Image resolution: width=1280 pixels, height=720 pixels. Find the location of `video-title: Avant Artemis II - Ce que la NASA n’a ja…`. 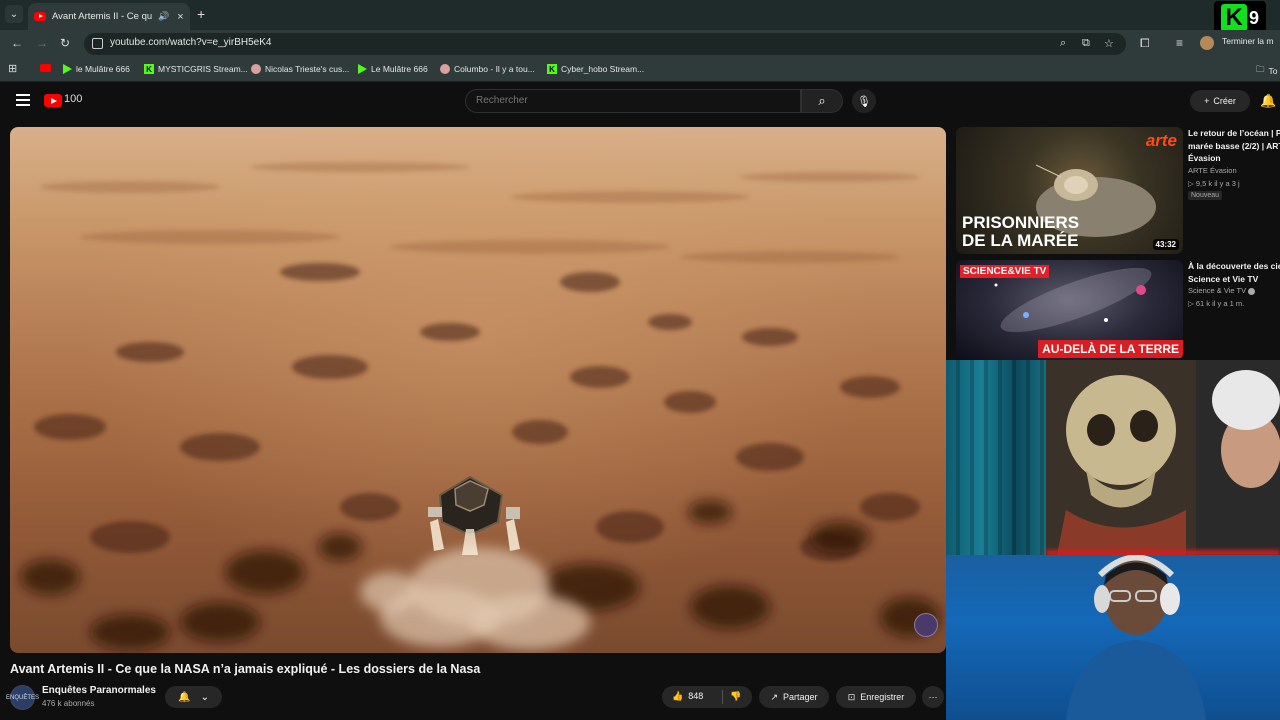

video-title: Avant Artemis II - Ce que la NASA n’a ja… is located at coordinates (245, 669).